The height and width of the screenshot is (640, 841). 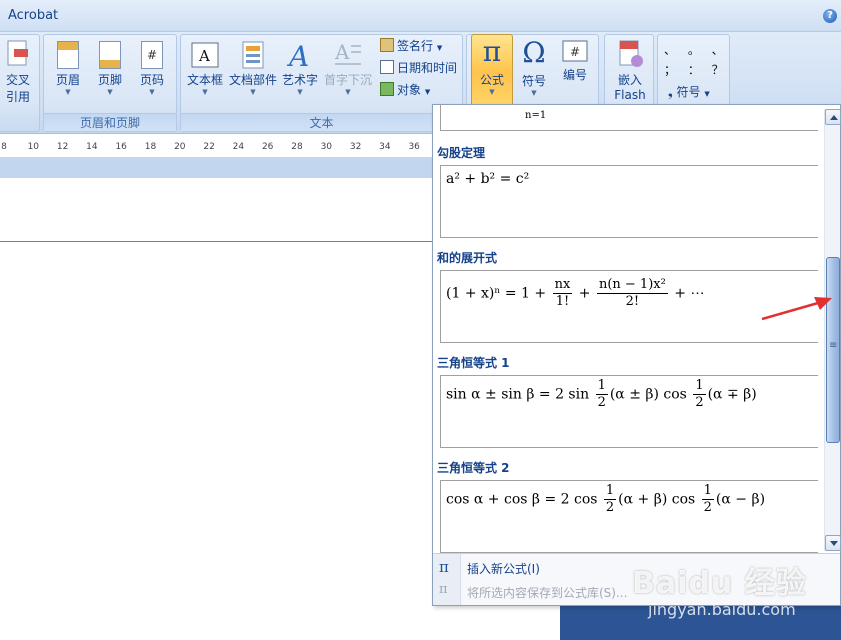 I want to click on formula-label: 公式, so click(x=491, y=80).